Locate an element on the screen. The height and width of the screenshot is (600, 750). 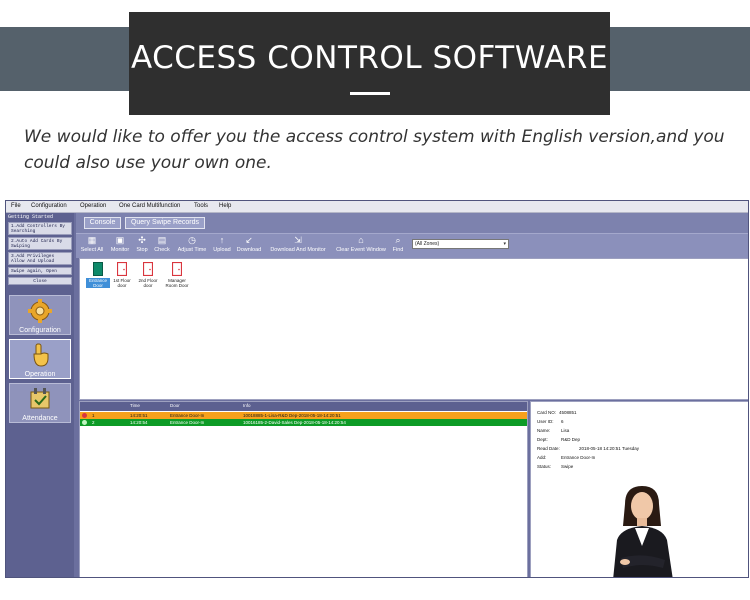
monitor-icon: ▣ is located at coordinates (120, 240).